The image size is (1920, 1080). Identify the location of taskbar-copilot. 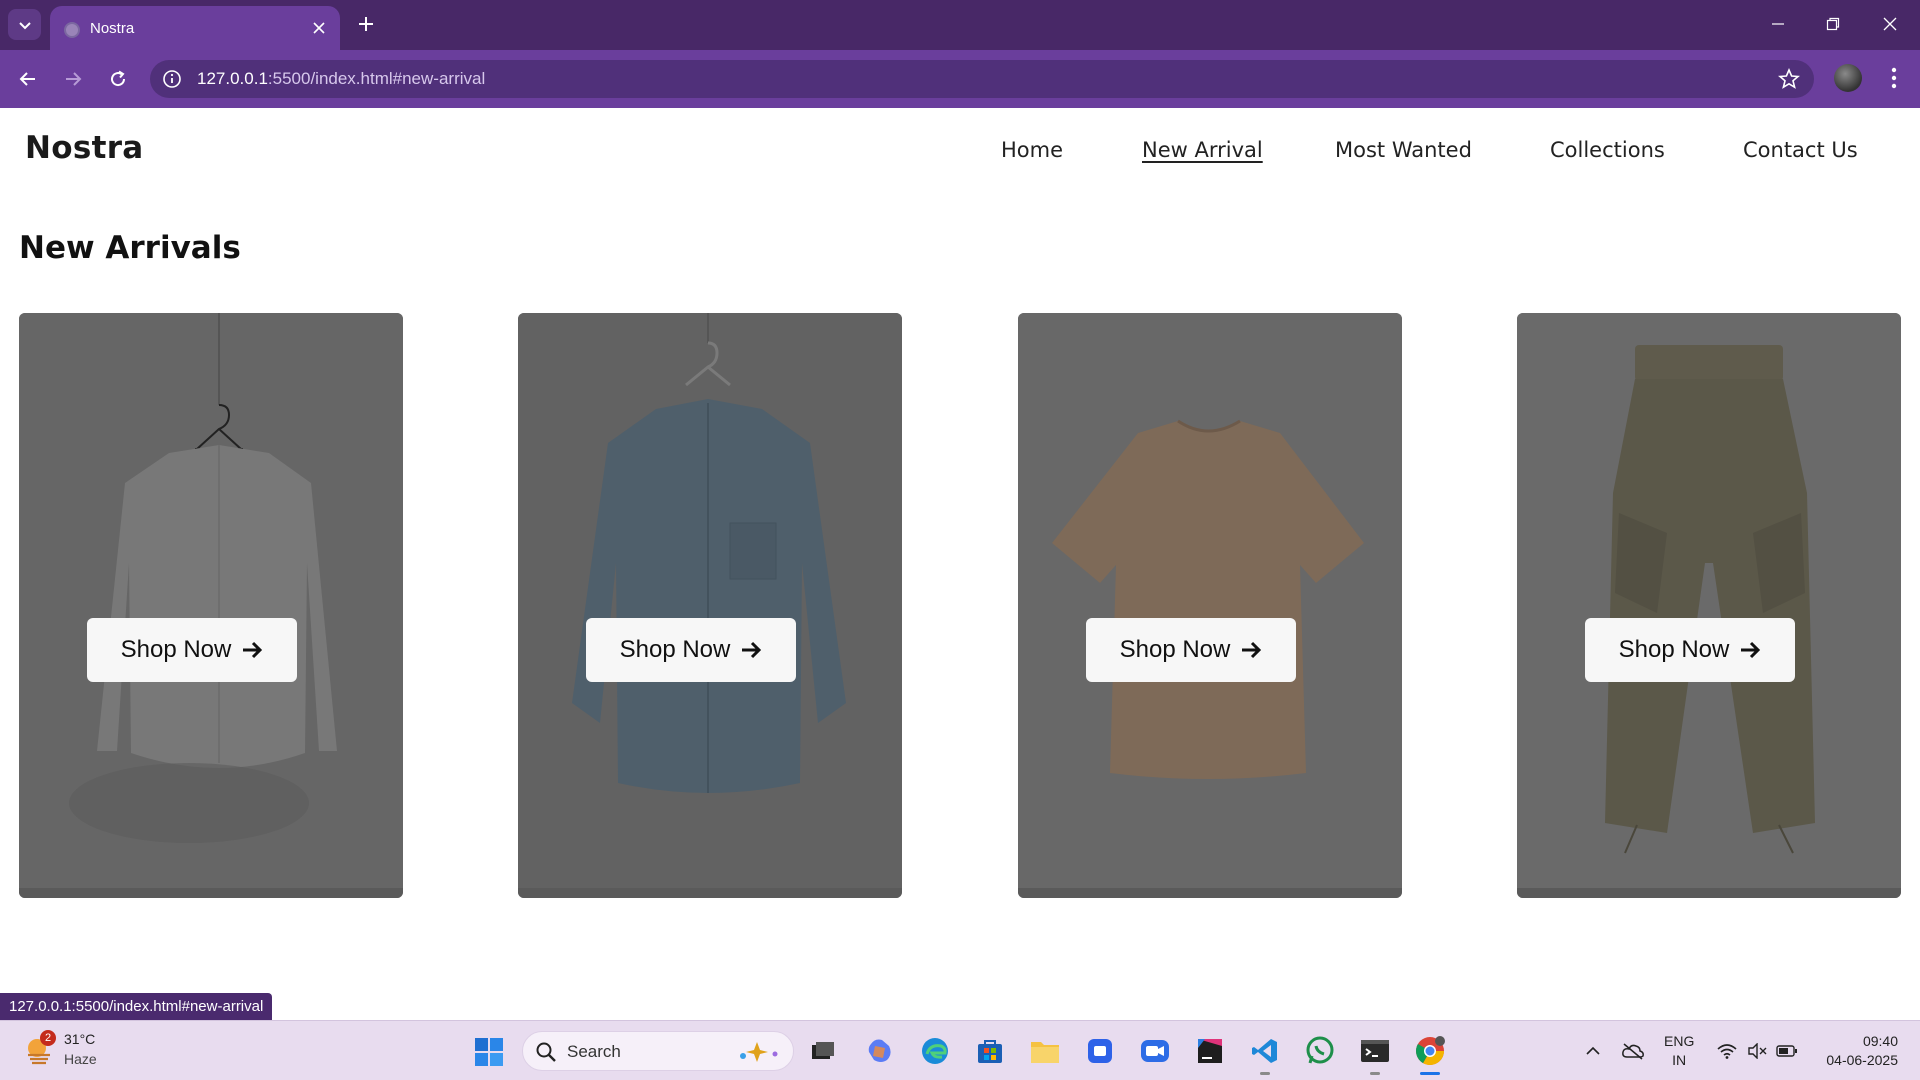
(880, 1051).